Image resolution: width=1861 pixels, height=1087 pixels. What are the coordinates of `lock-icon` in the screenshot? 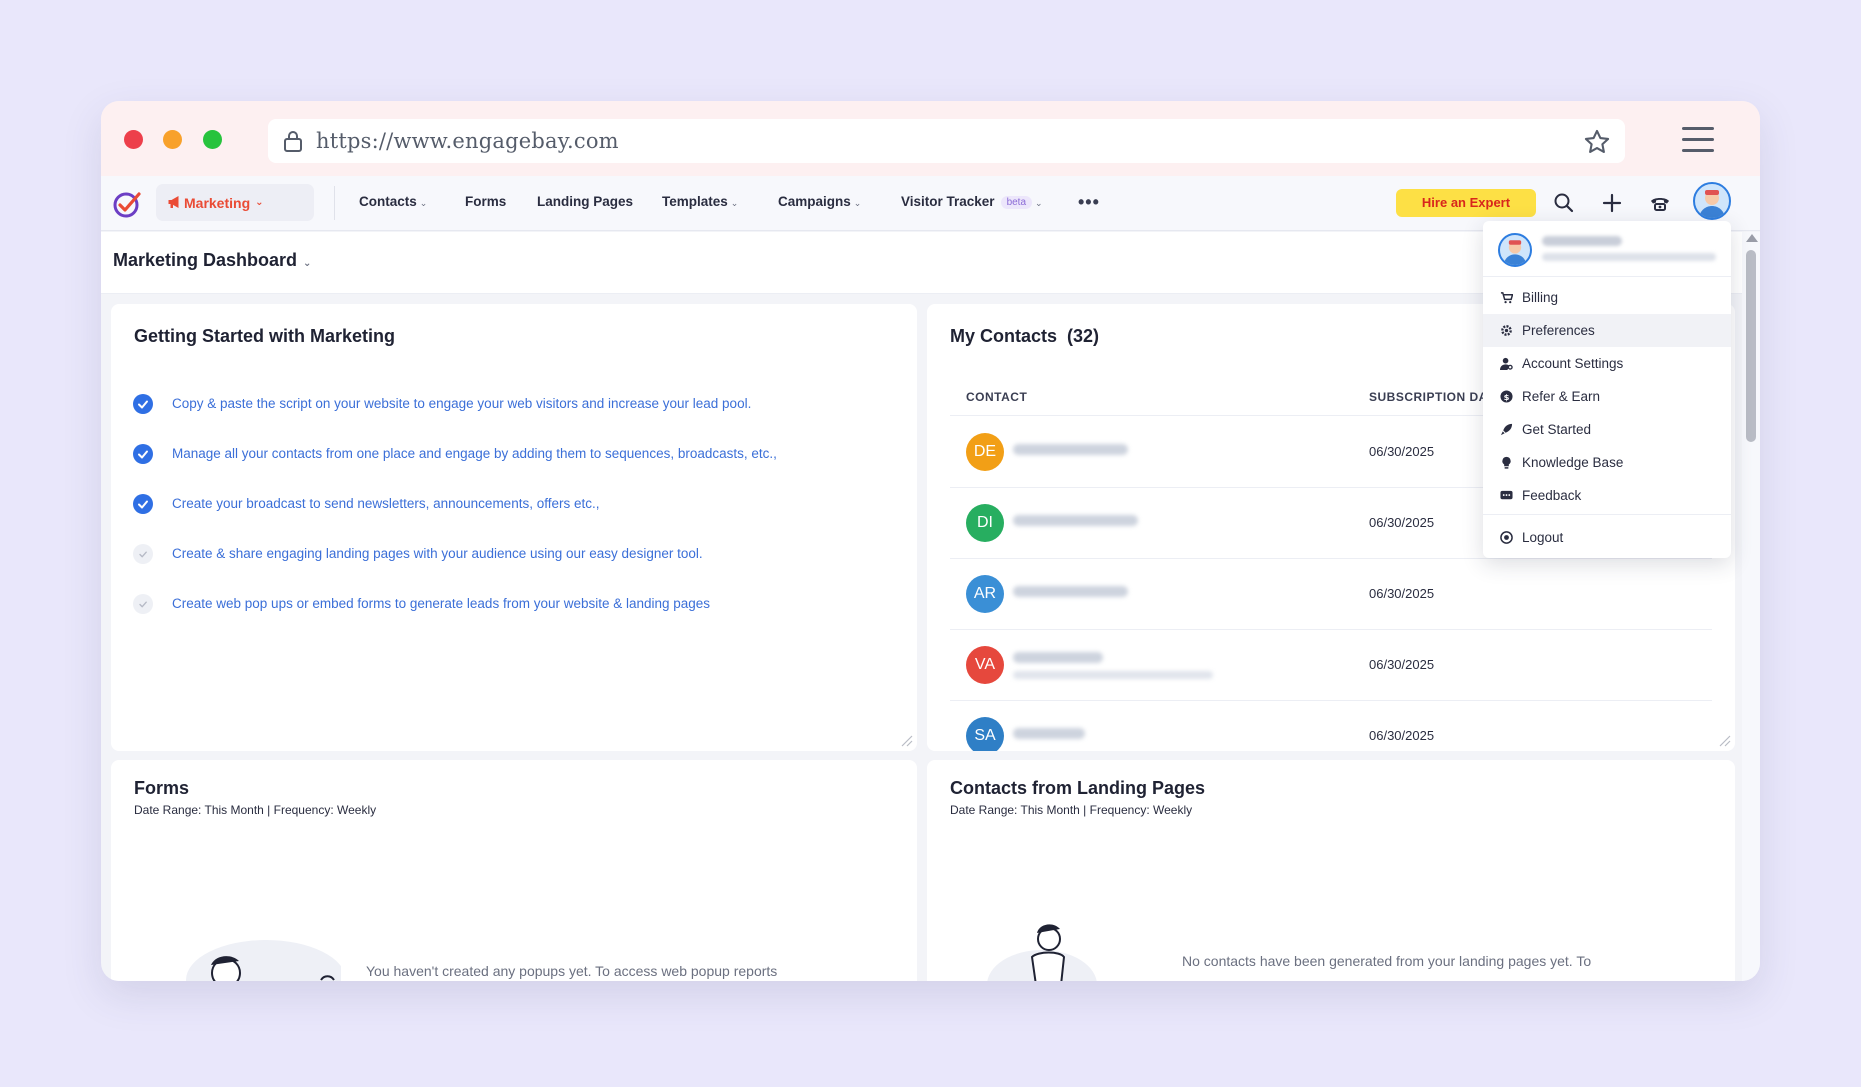 It's located at (293, 141).